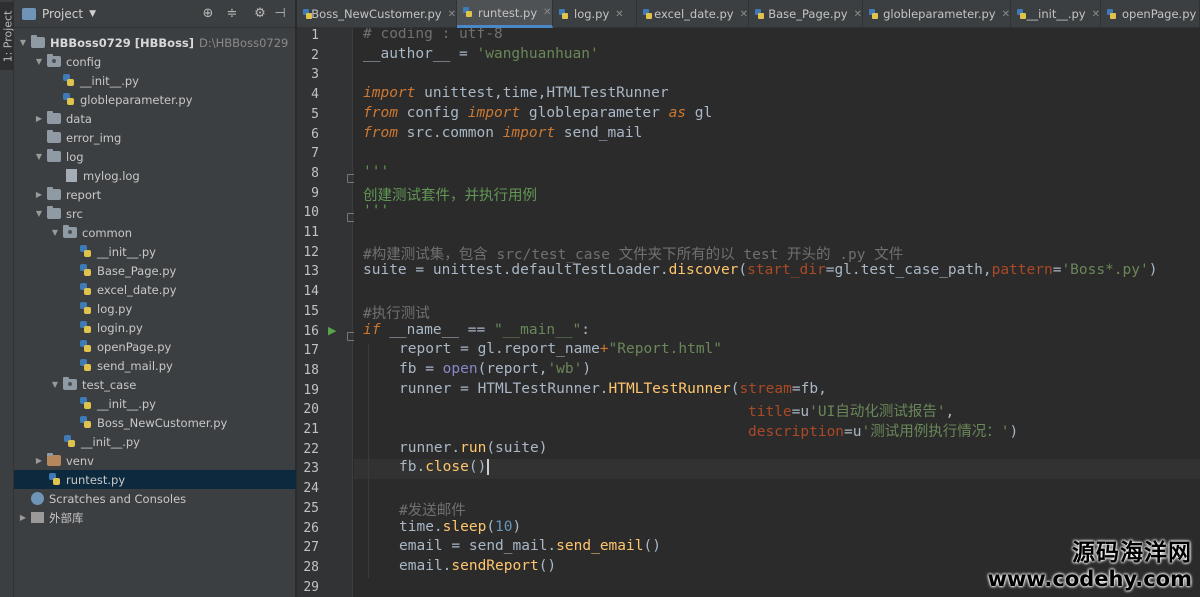 The image size is (1200, 597). What do you see at coordinates (155, 213) in the screenshot?
I see `tree-item-src: ▼ src` at bounding box center [155, 213].